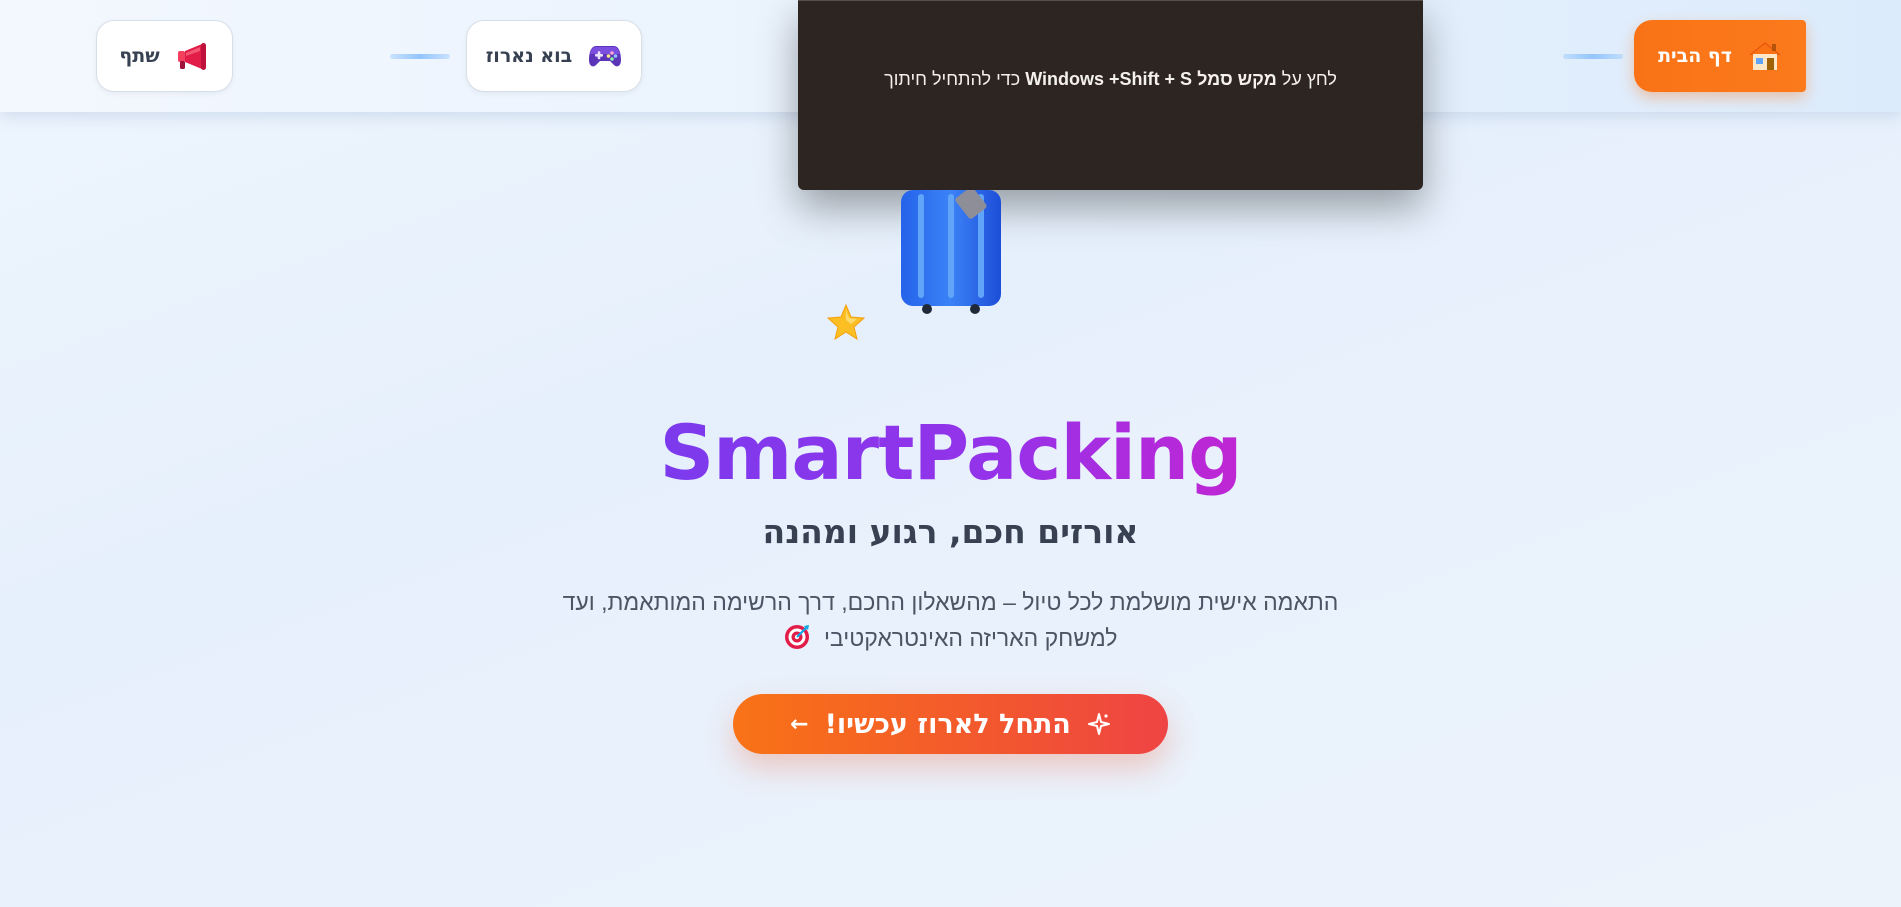  I want to click on start-packing-button: התחל לארוז עכשיו! ←, so click(950, 724).